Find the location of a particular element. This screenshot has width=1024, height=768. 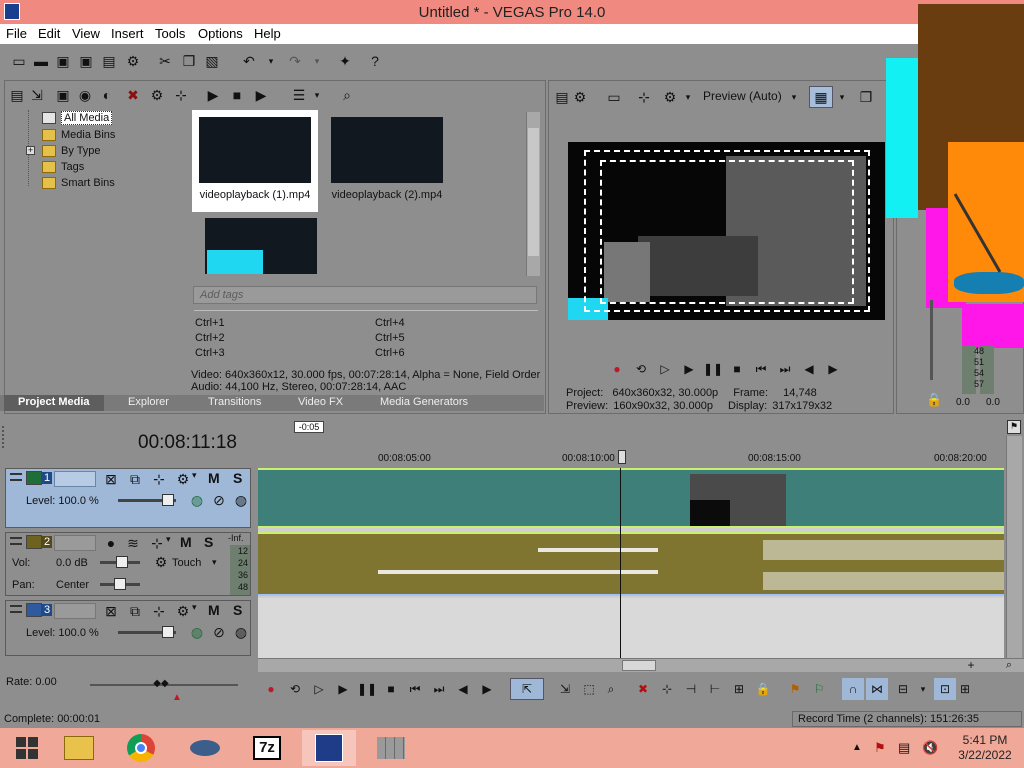

expand-icon: + is located at coordinates (30, 150).